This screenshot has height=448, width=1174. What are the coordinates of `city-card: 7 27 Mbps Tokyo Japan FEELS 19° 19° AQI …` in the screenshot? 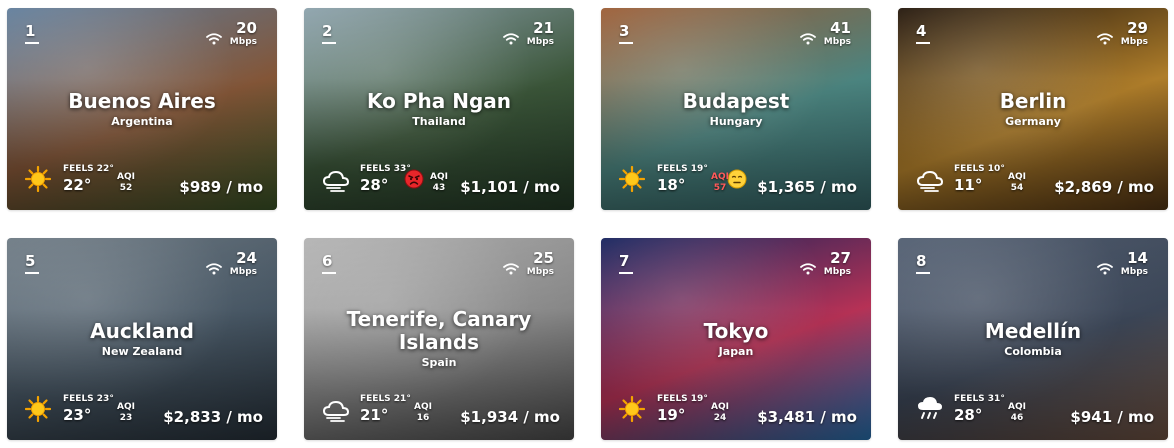 It's located at (736, 339).